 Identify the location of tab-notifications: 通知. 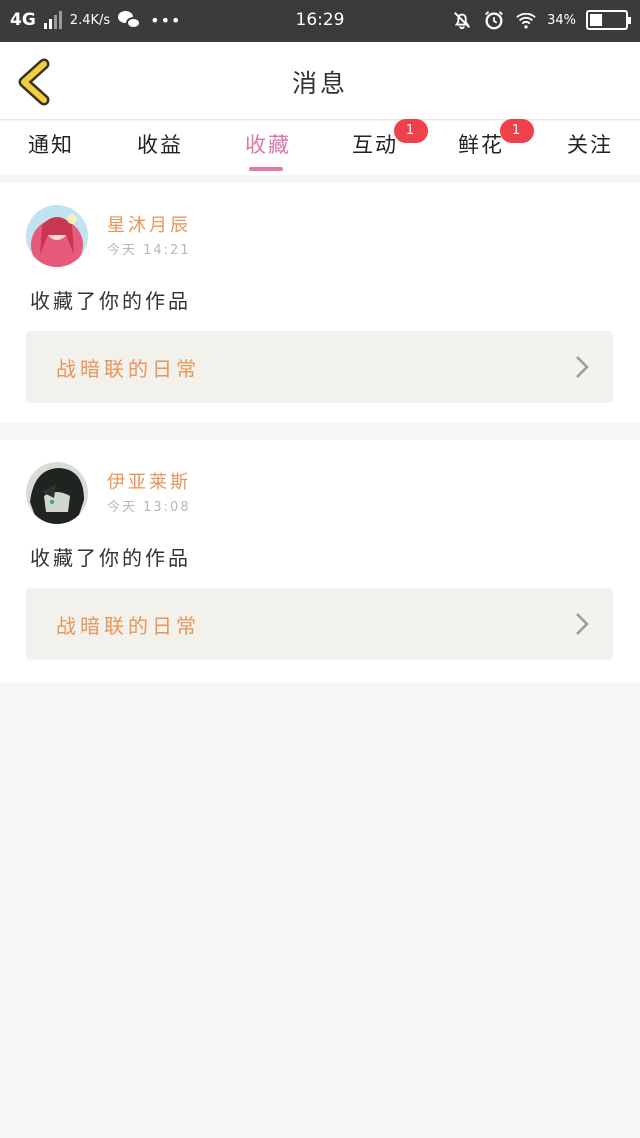
(51, 144).